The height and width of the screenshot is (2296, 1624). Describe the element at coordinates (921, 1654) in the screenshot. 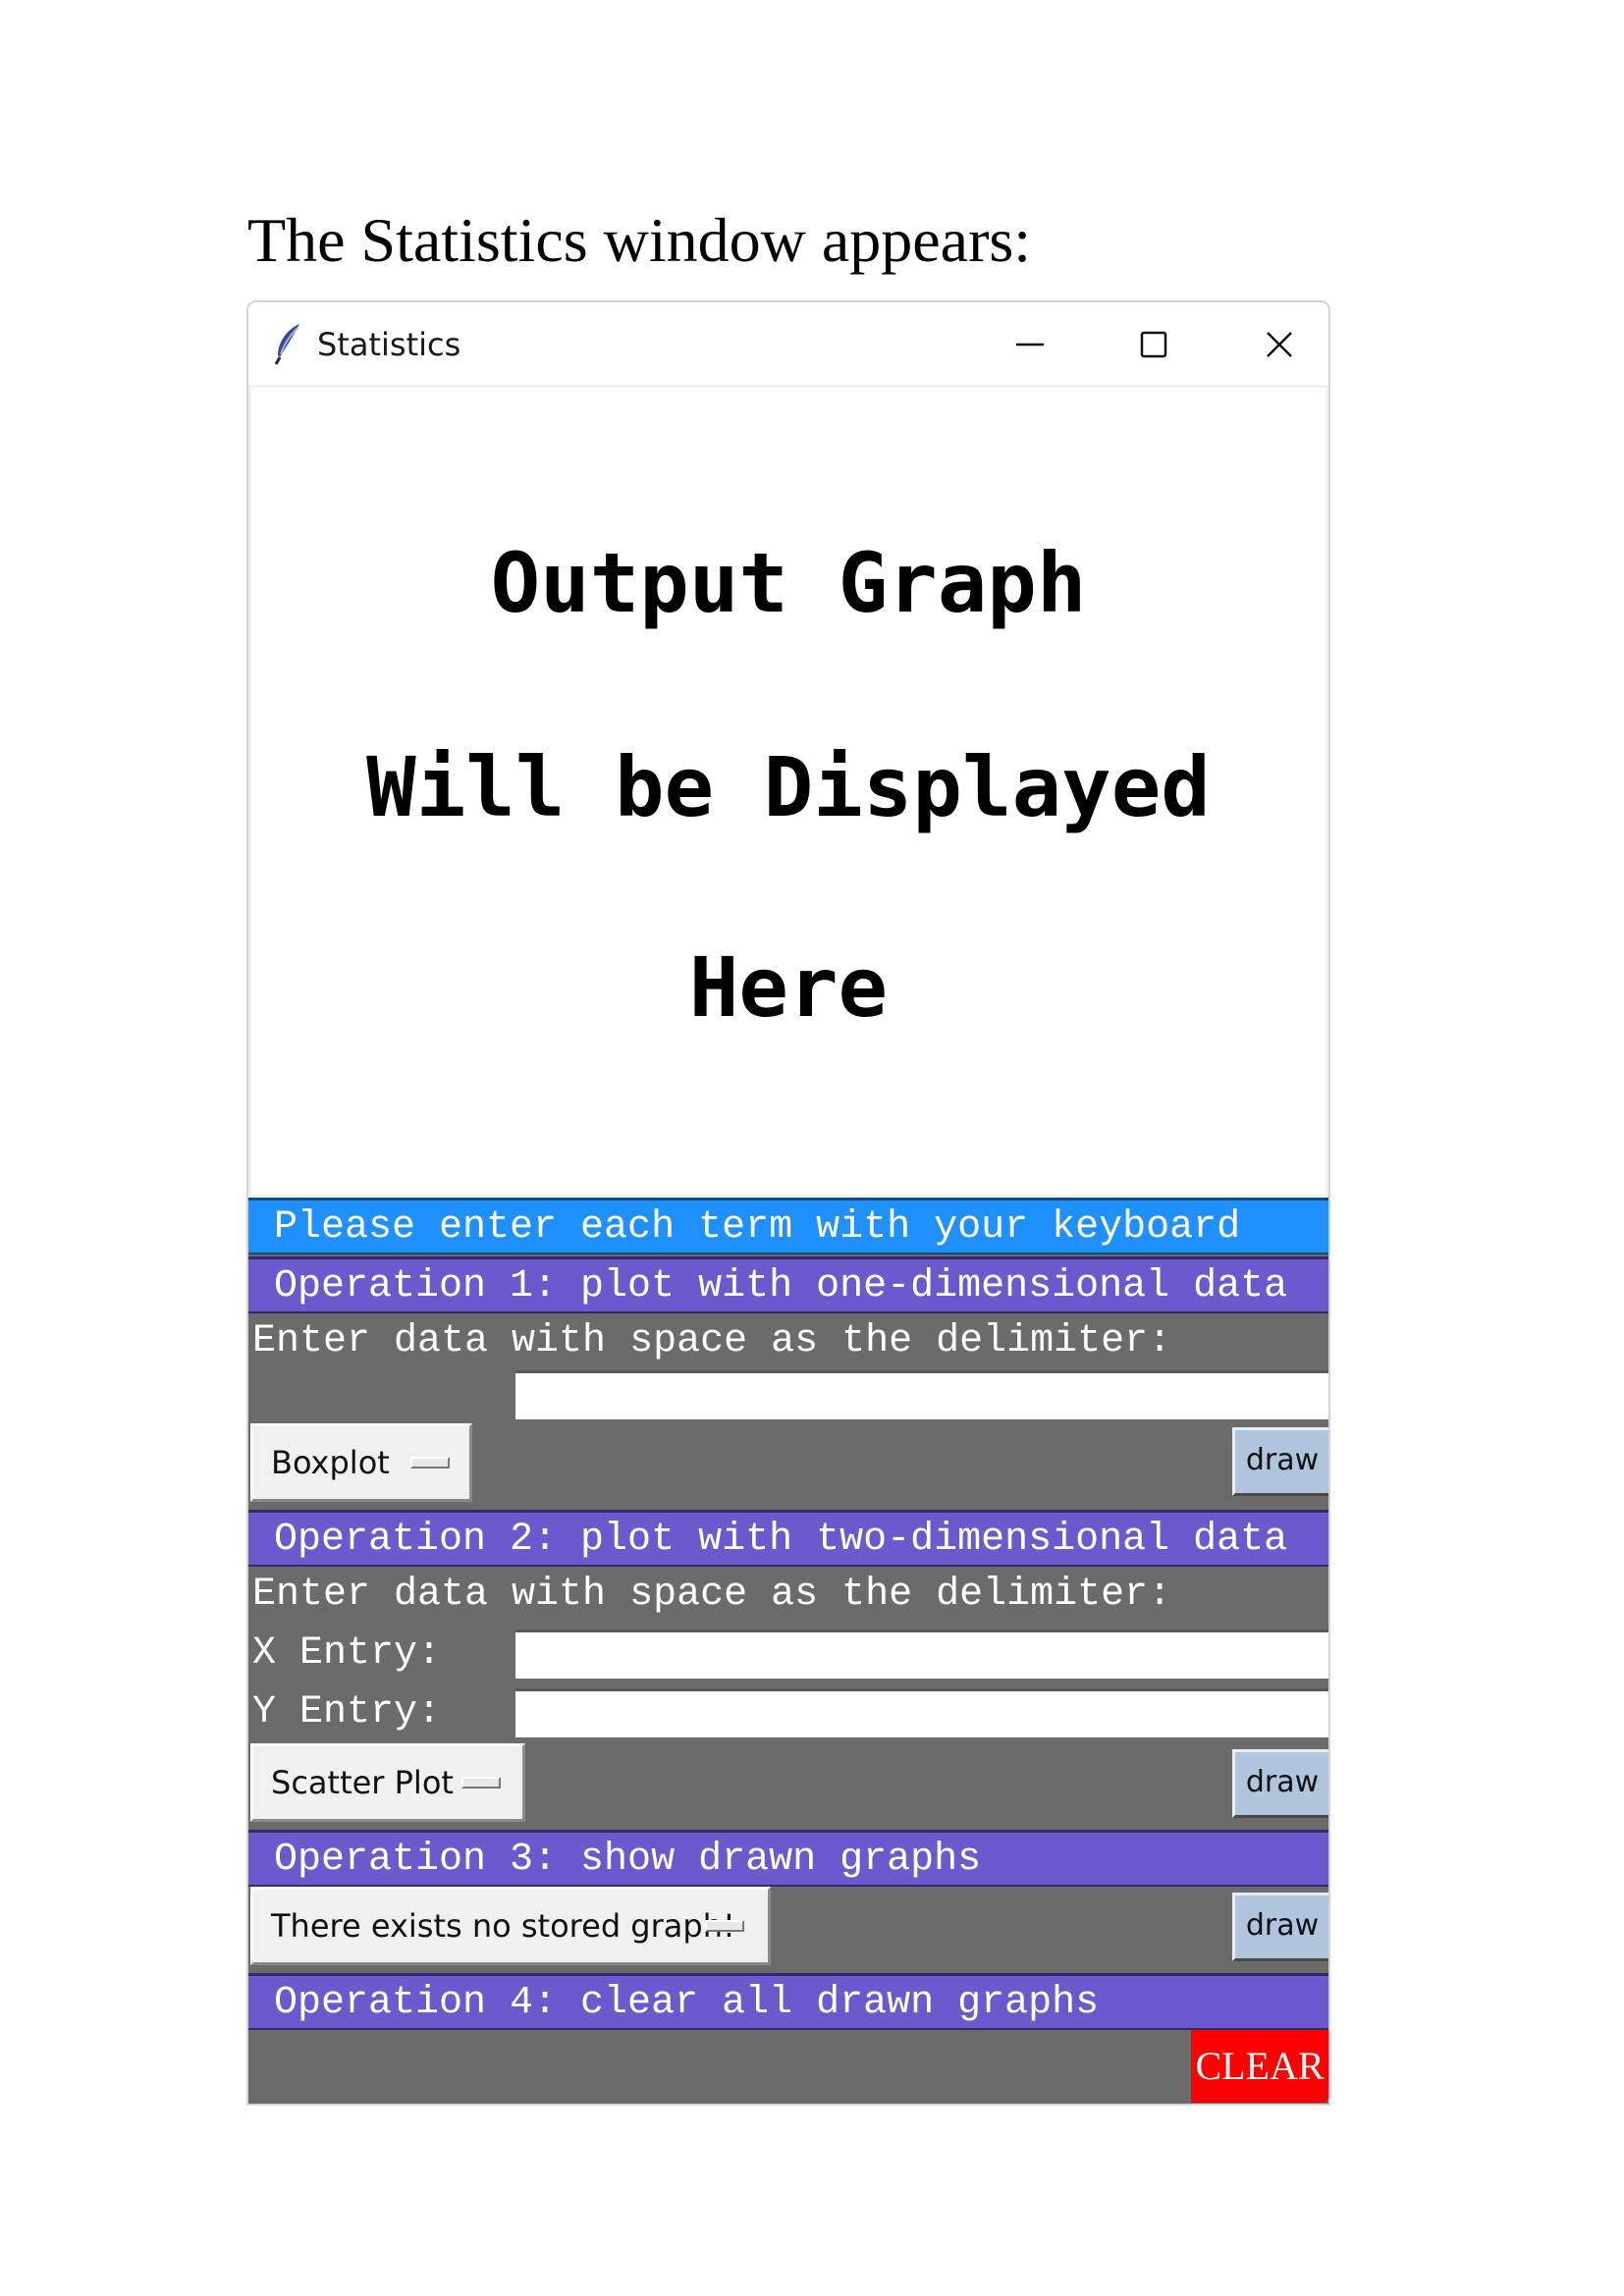

I see `x-entry-input` at that location.